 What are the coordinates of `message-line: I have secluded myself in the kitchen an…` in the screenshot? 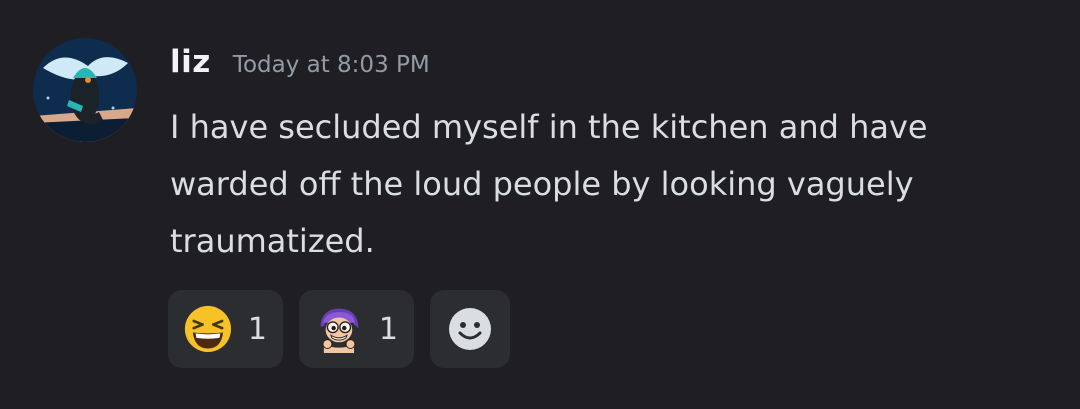 It's located at (549, 127).